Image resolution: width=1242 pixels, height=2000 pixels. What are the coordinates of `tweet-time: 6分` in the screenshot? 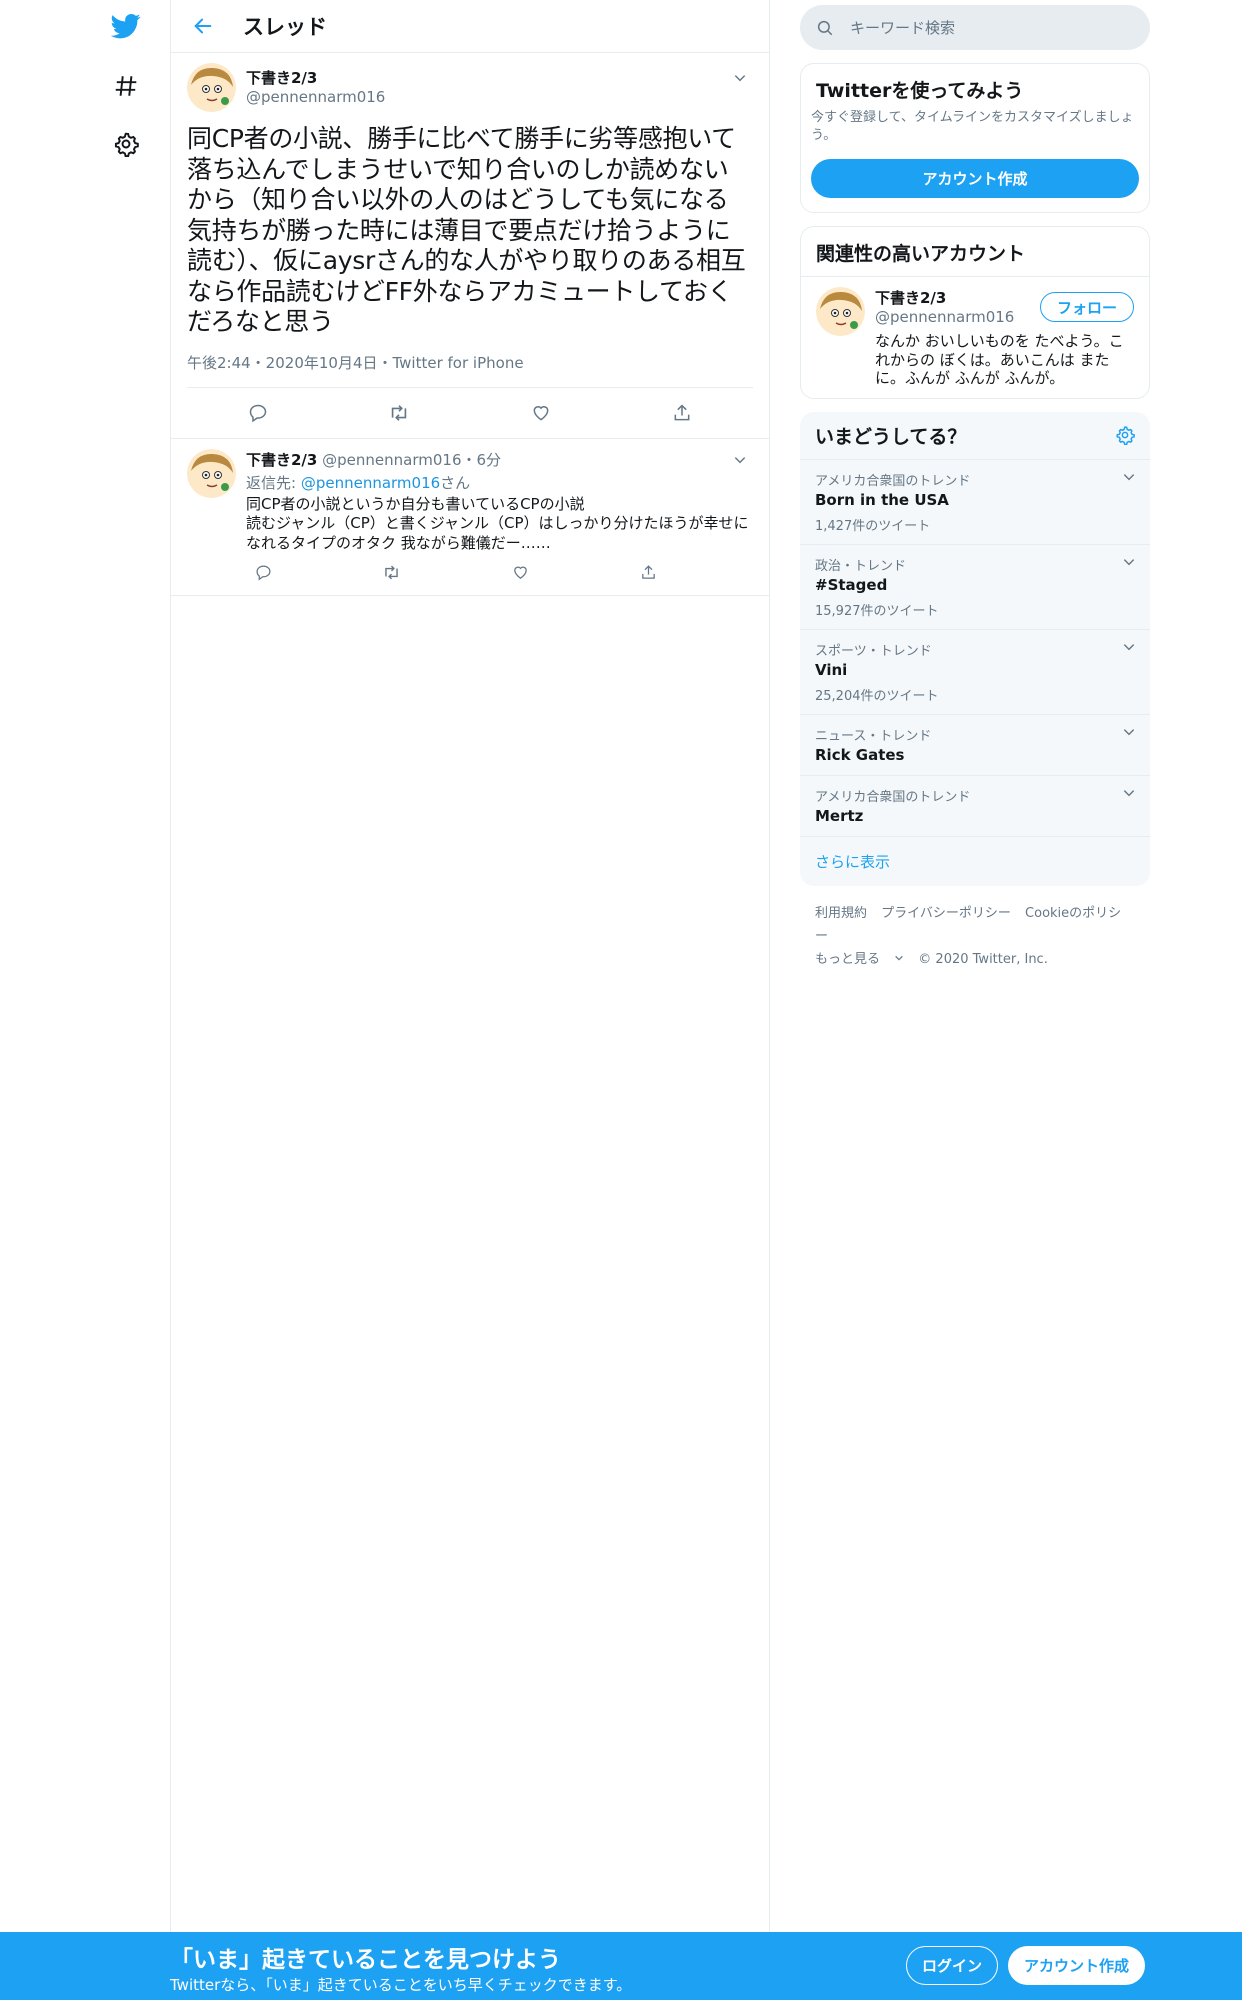 It's located at (489, 460).